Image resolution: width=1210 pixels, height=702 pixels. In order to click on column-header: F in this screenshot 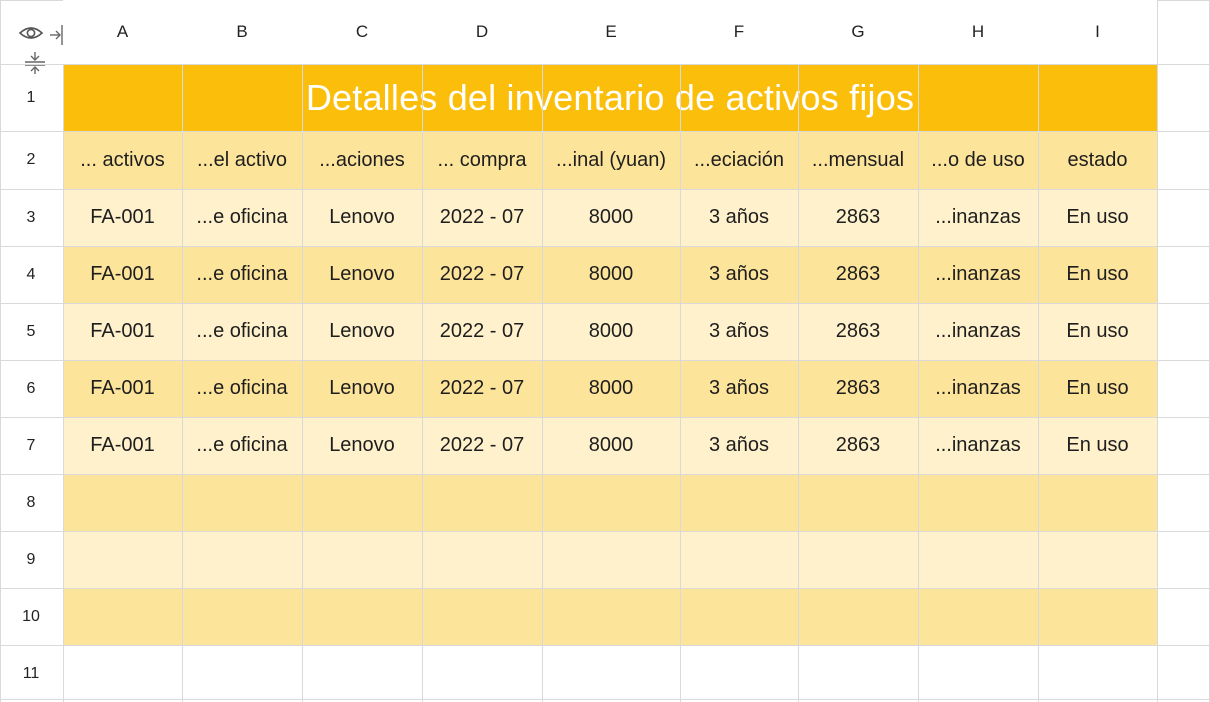, I will do `click(739, 32)`.